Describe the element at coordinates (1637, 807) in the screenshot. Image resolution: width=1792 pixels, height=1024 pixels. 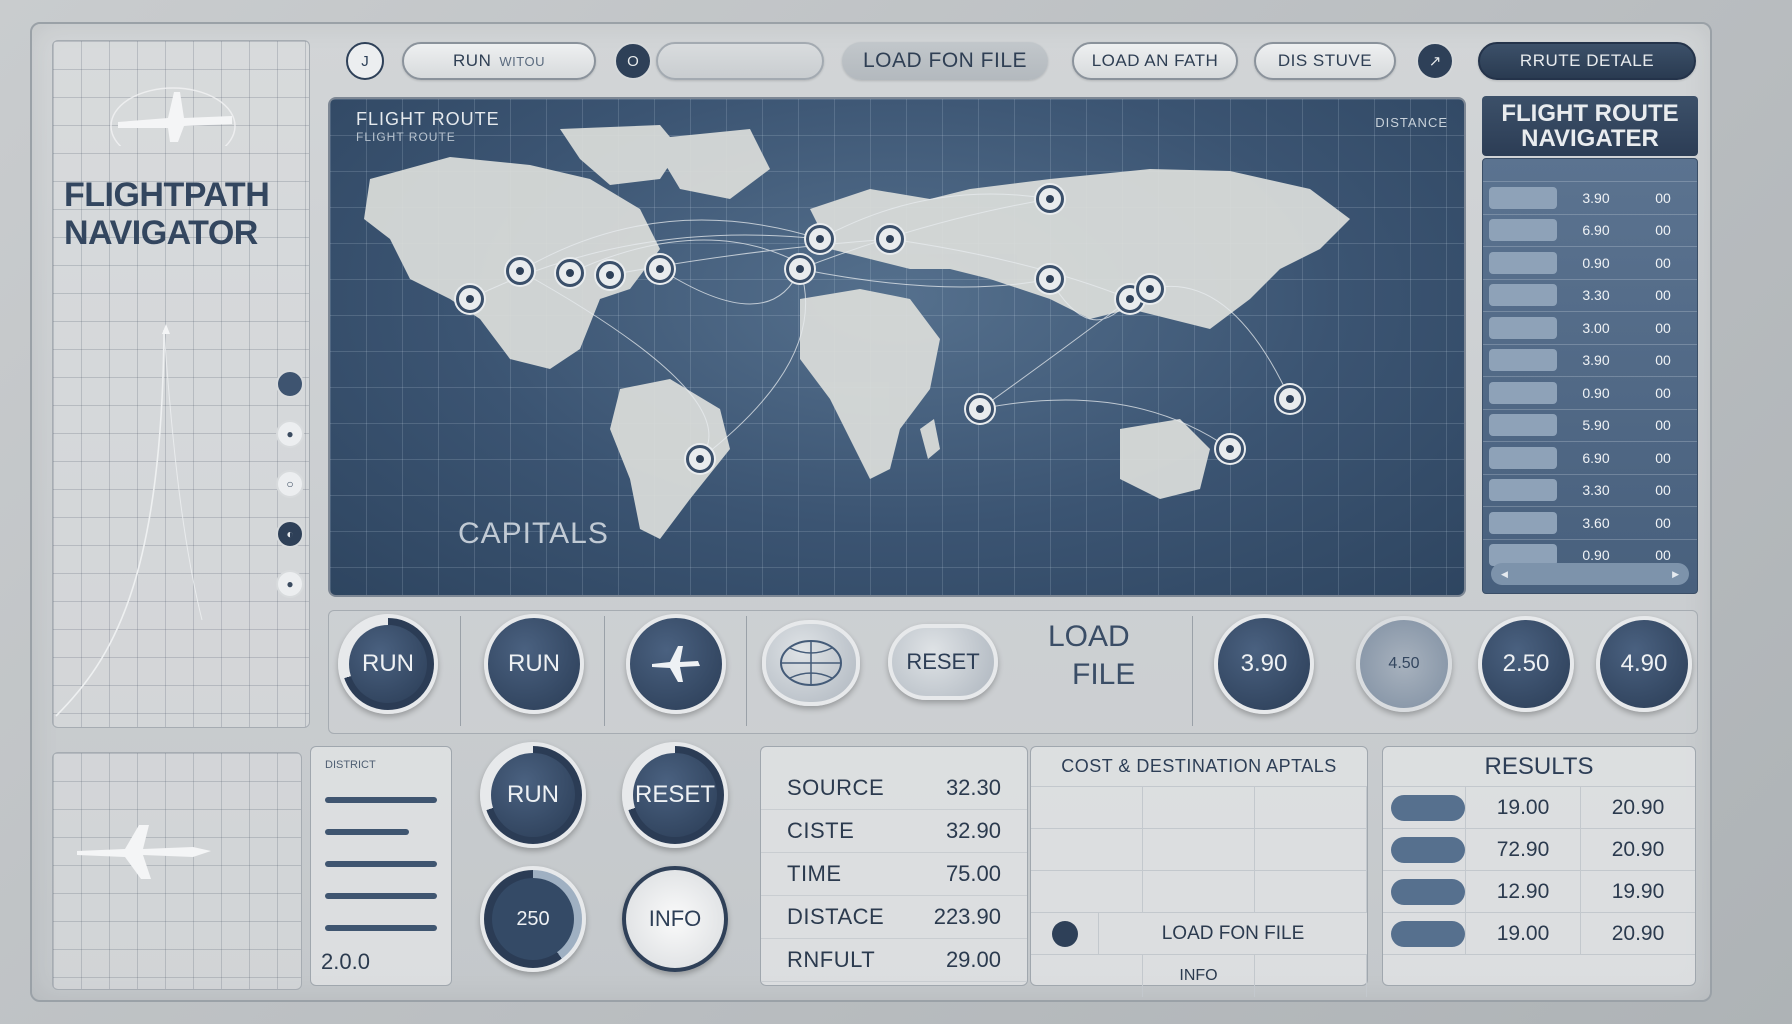
I see `result-value-b: 20.90` at that location.